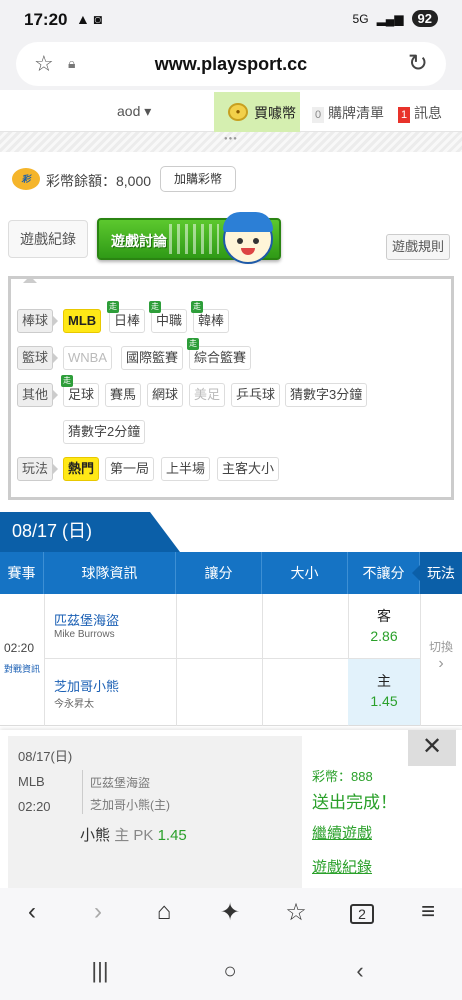  What do you see at coordinates (139, 241) in the screenshot?
I see `game-discussion-label: 遊戲討論` at bounding box center [139, 241].